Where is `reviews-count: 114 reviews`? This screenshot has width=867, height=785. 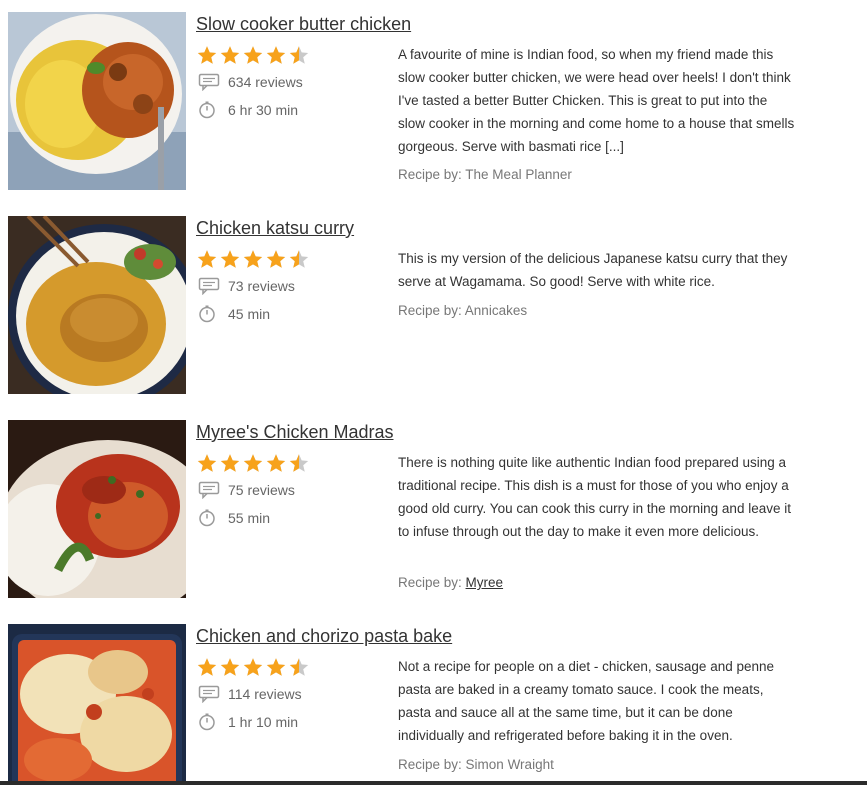
reviews-count: 114 reviews is located at coordinates (265, 694).